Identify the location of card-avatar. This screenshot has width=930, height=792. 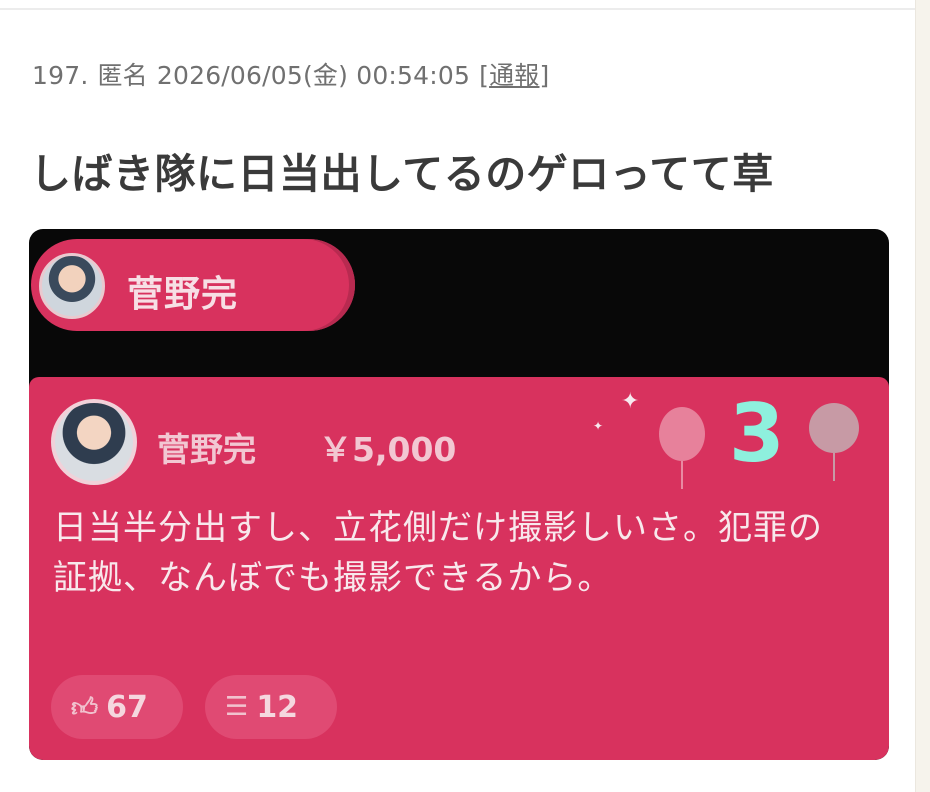
(94, 442).